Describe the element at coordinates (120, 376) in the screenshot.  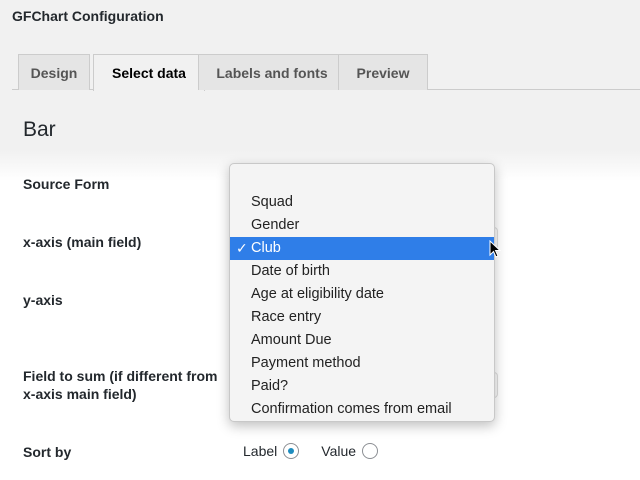
I see `field-to-sum-label-line1: Field to sum (if different from` at that location.